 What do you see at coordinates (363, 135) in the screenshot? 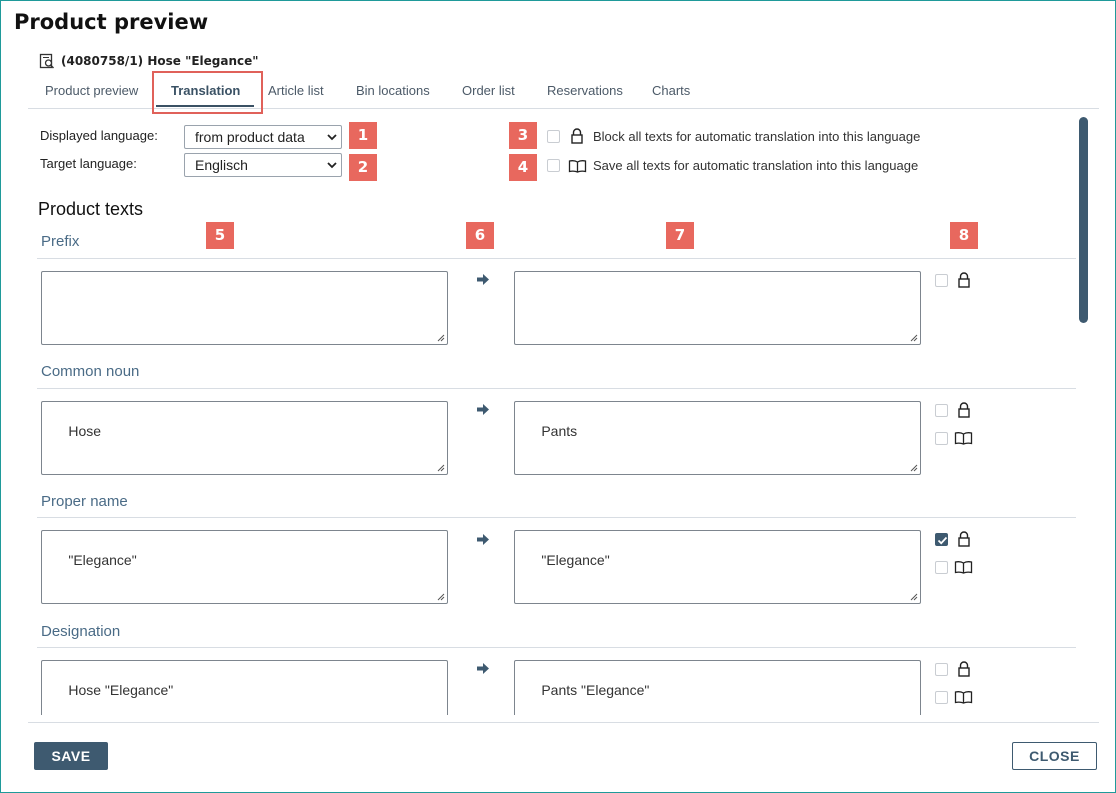
I see `callout-badge-1: 1` at bounding box center [363, 135].